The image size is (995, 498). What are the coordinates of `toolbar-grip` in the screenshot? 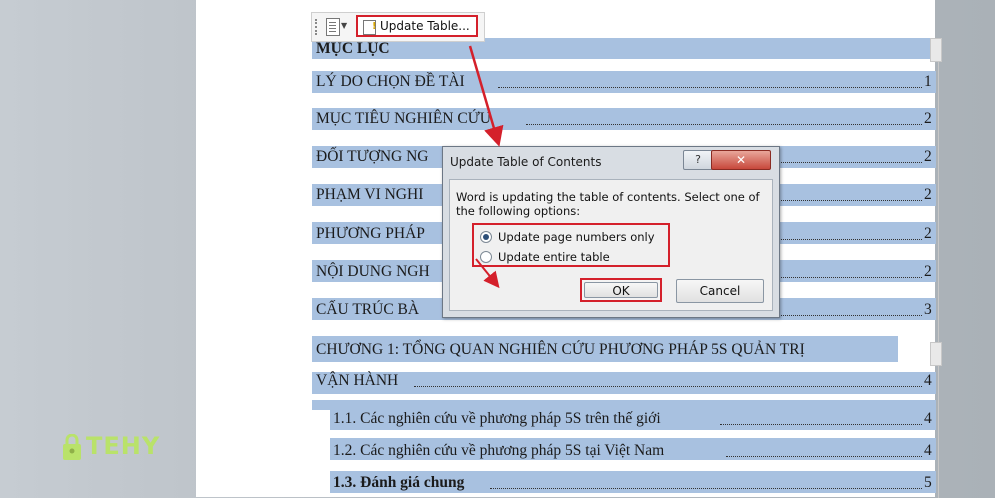 It's located at (317, 27).